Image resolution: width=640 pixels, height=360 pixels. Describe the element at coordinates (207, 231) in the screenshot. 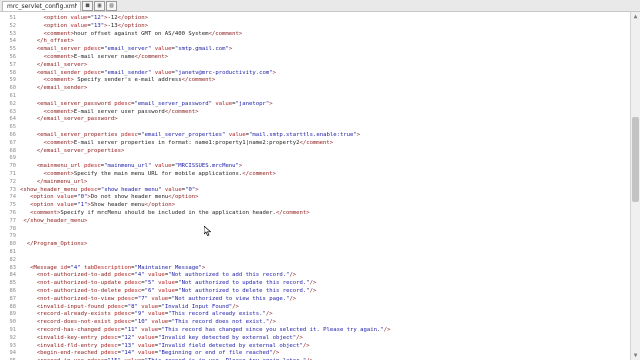

I see `mouse-pointer-icon` at that location.